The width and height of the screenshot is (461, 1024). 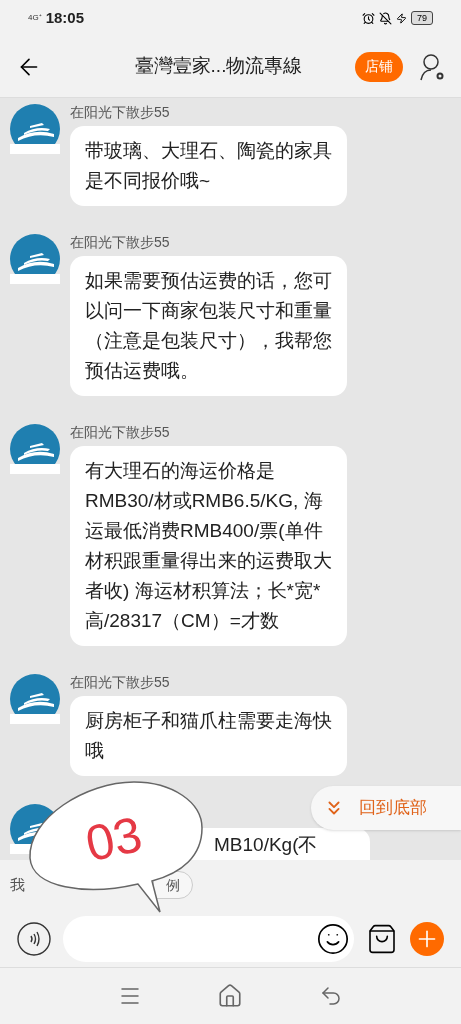 What do you see at coordinates (208, 721) in the screenshot?
I see `message-line: 厨房柜子和猫爪柱需要走海快` at bounding box center [208, 721].